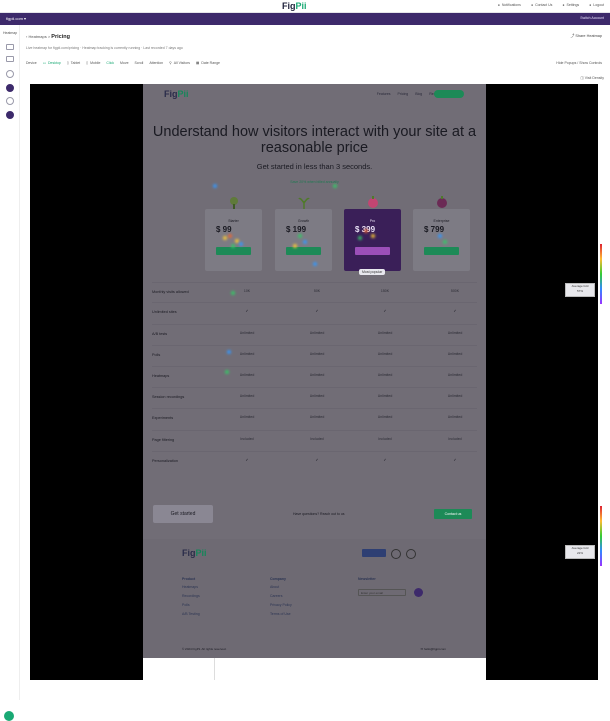  What do you see at coordinates (10, 74) in the screenshot?
I see `polls-icon` at bounding box center [10, 74].